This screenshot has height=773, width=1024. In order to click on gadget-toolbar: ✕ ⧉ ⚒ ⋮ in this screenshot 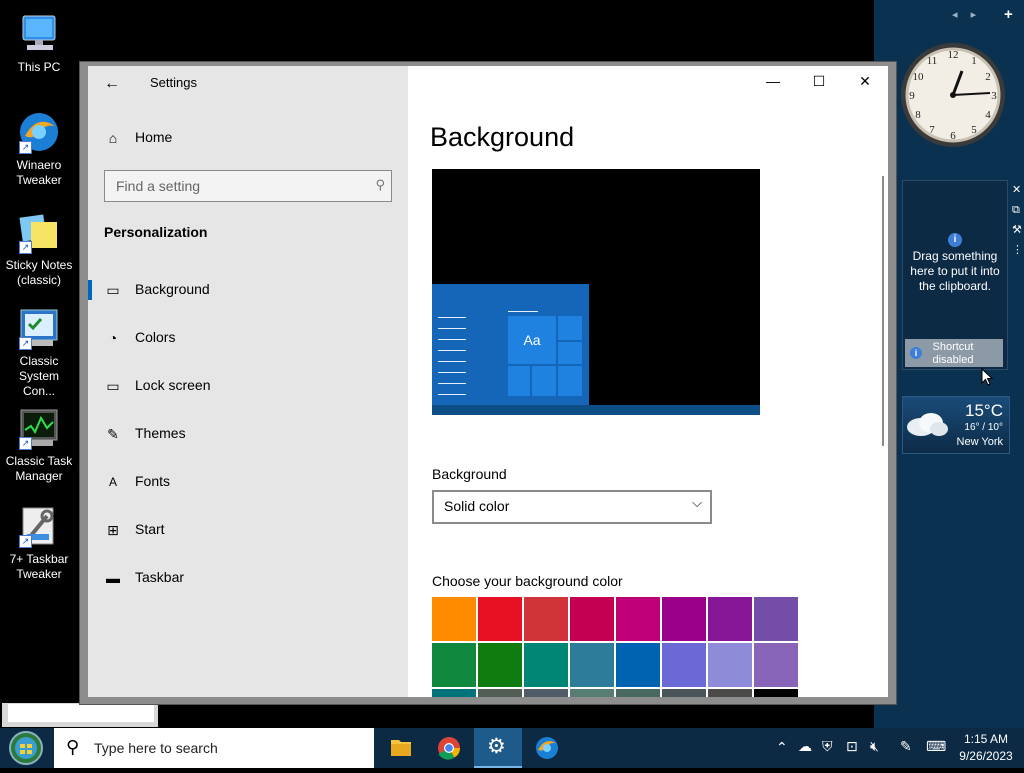, I will do `click(1018, 220)`.